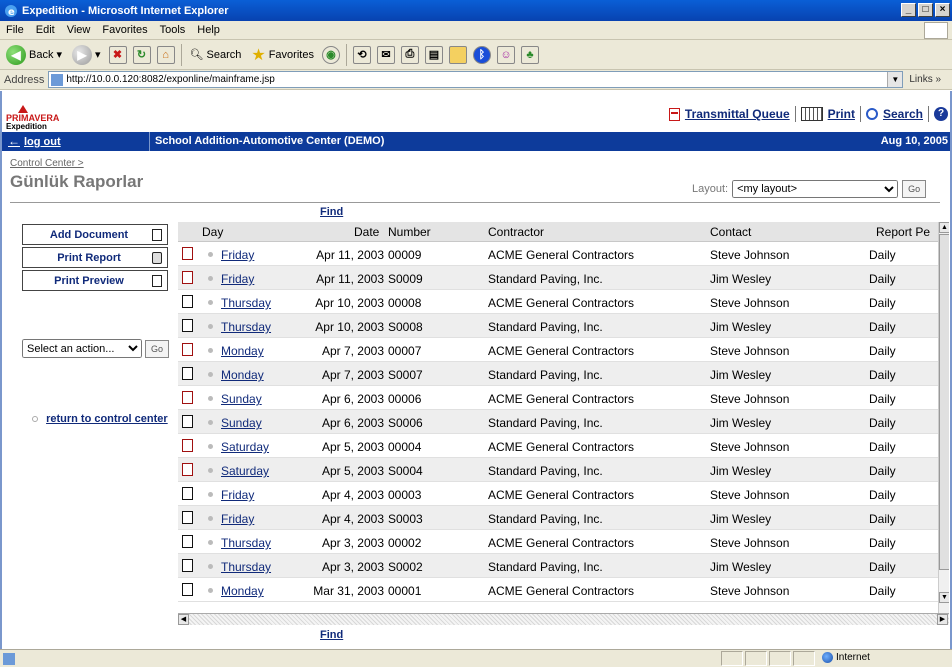 The image size is (952, 667). What do you see at coordinates (908, 10) in the screenshot?
I see `minimize-button: _` at bounding box center [908, 10].